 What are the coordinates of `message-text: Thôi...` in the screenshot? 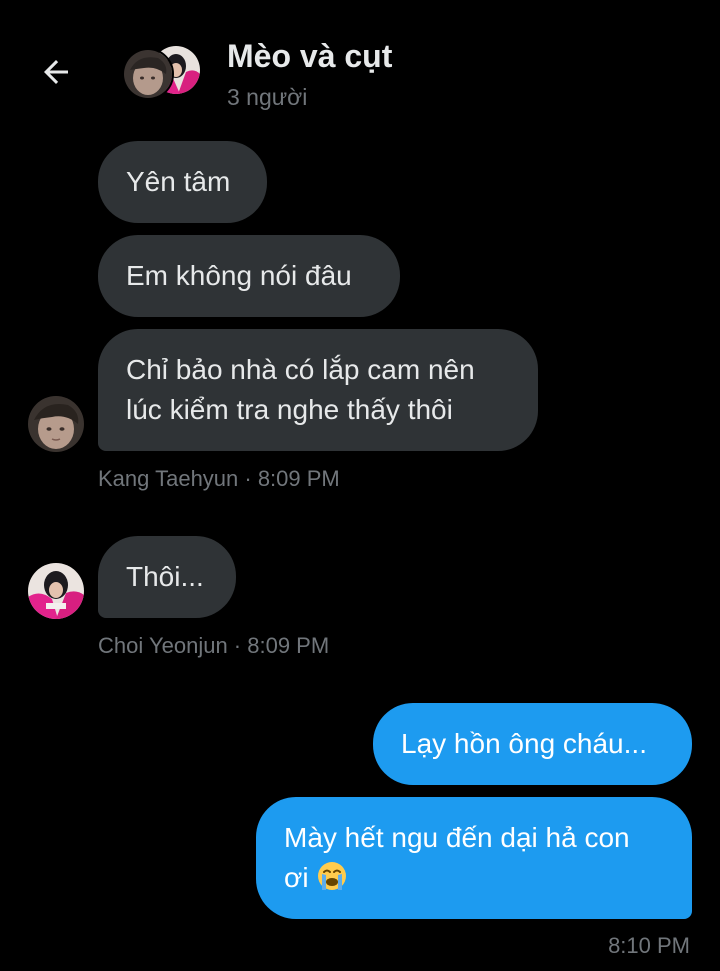 It's located at (165, 576).